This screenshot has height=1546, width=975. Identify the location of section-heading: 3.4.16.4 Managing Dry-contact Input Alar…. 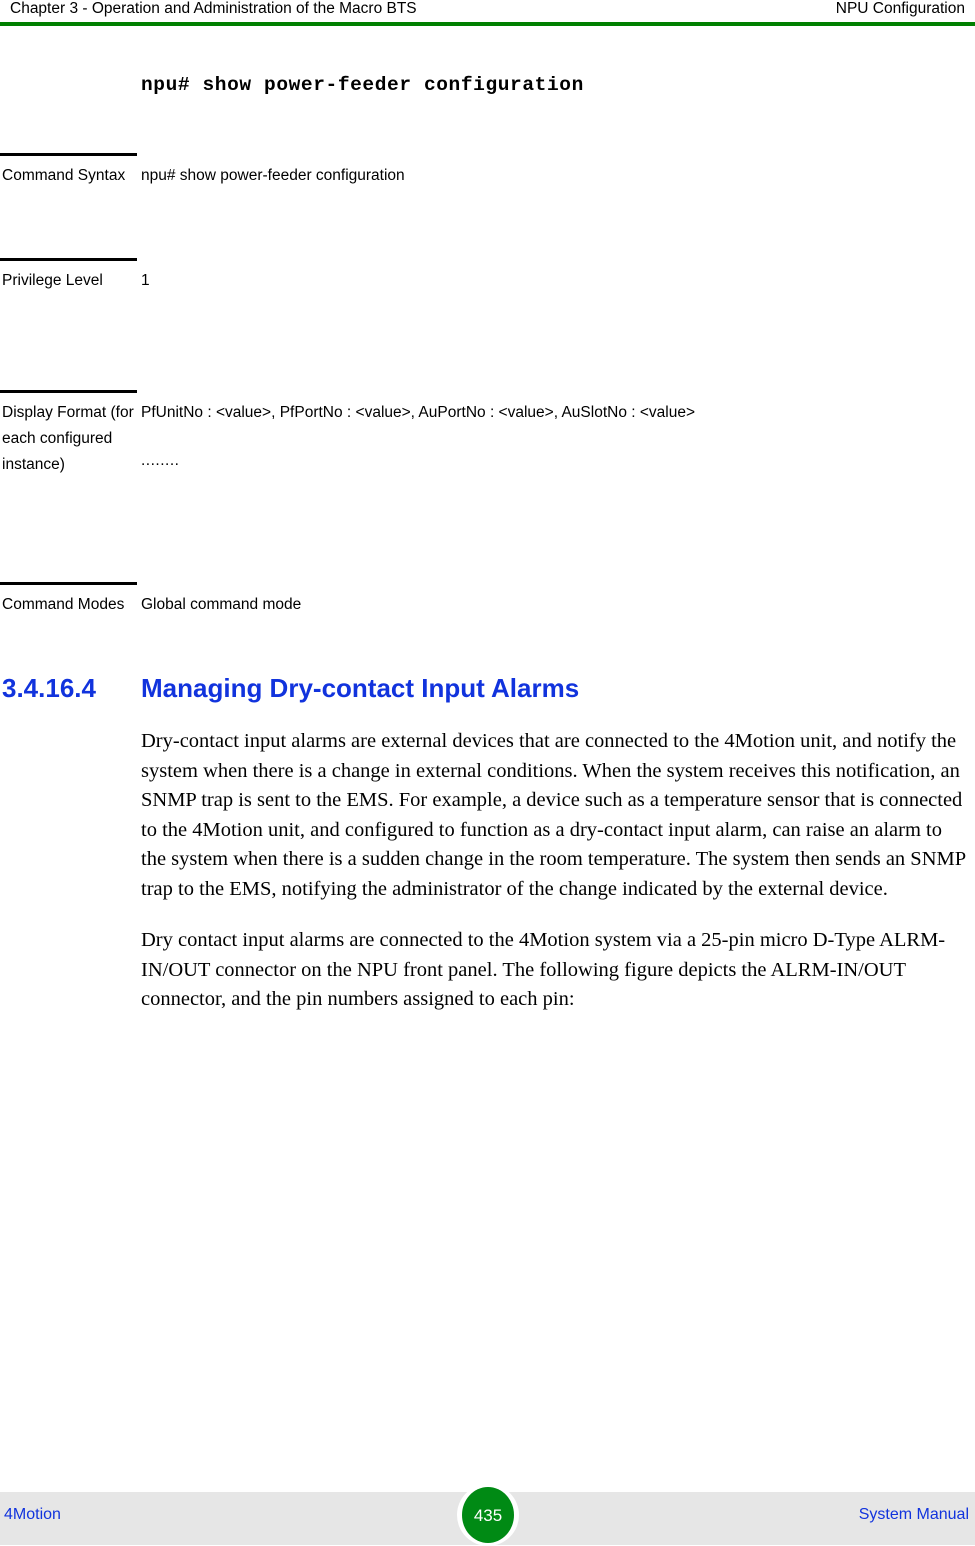
(487, 690).